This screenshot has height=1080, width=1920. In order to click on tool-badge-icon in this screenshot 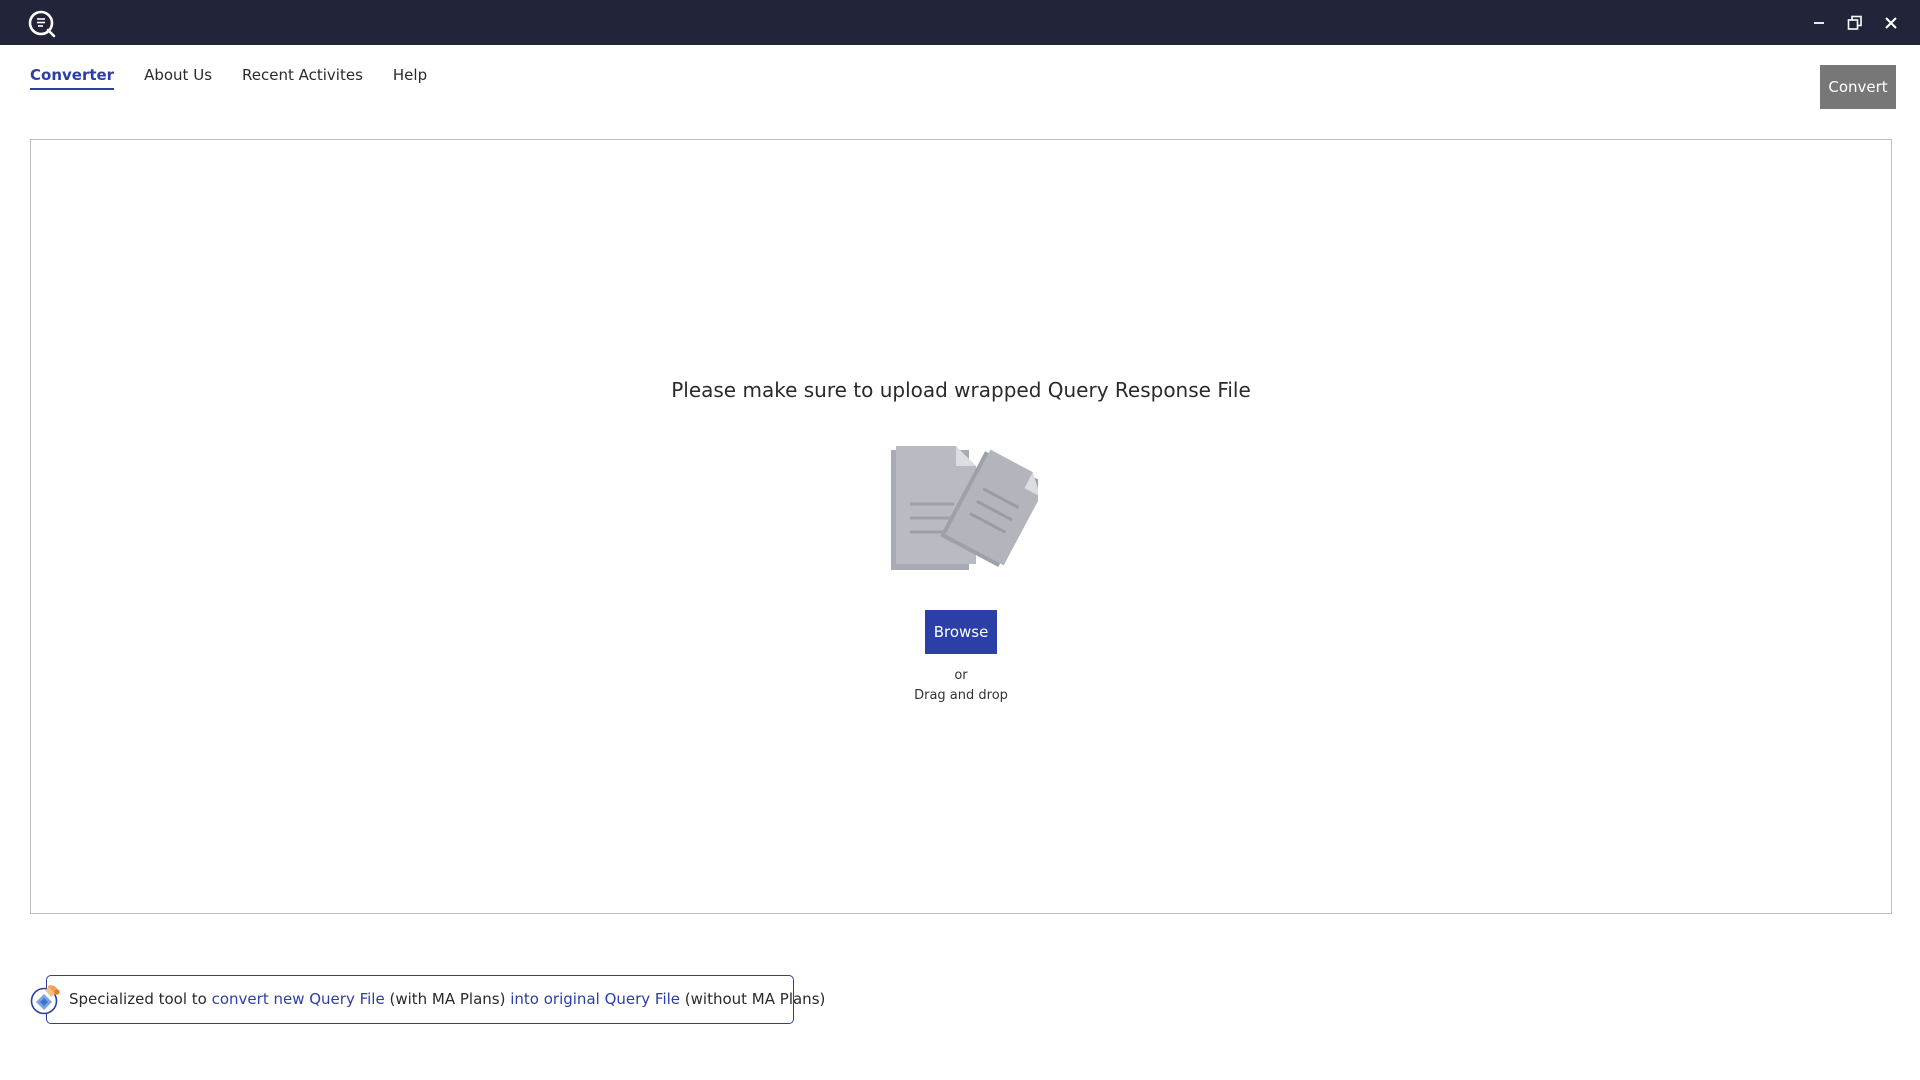, I will do `click(45, 1000)`.